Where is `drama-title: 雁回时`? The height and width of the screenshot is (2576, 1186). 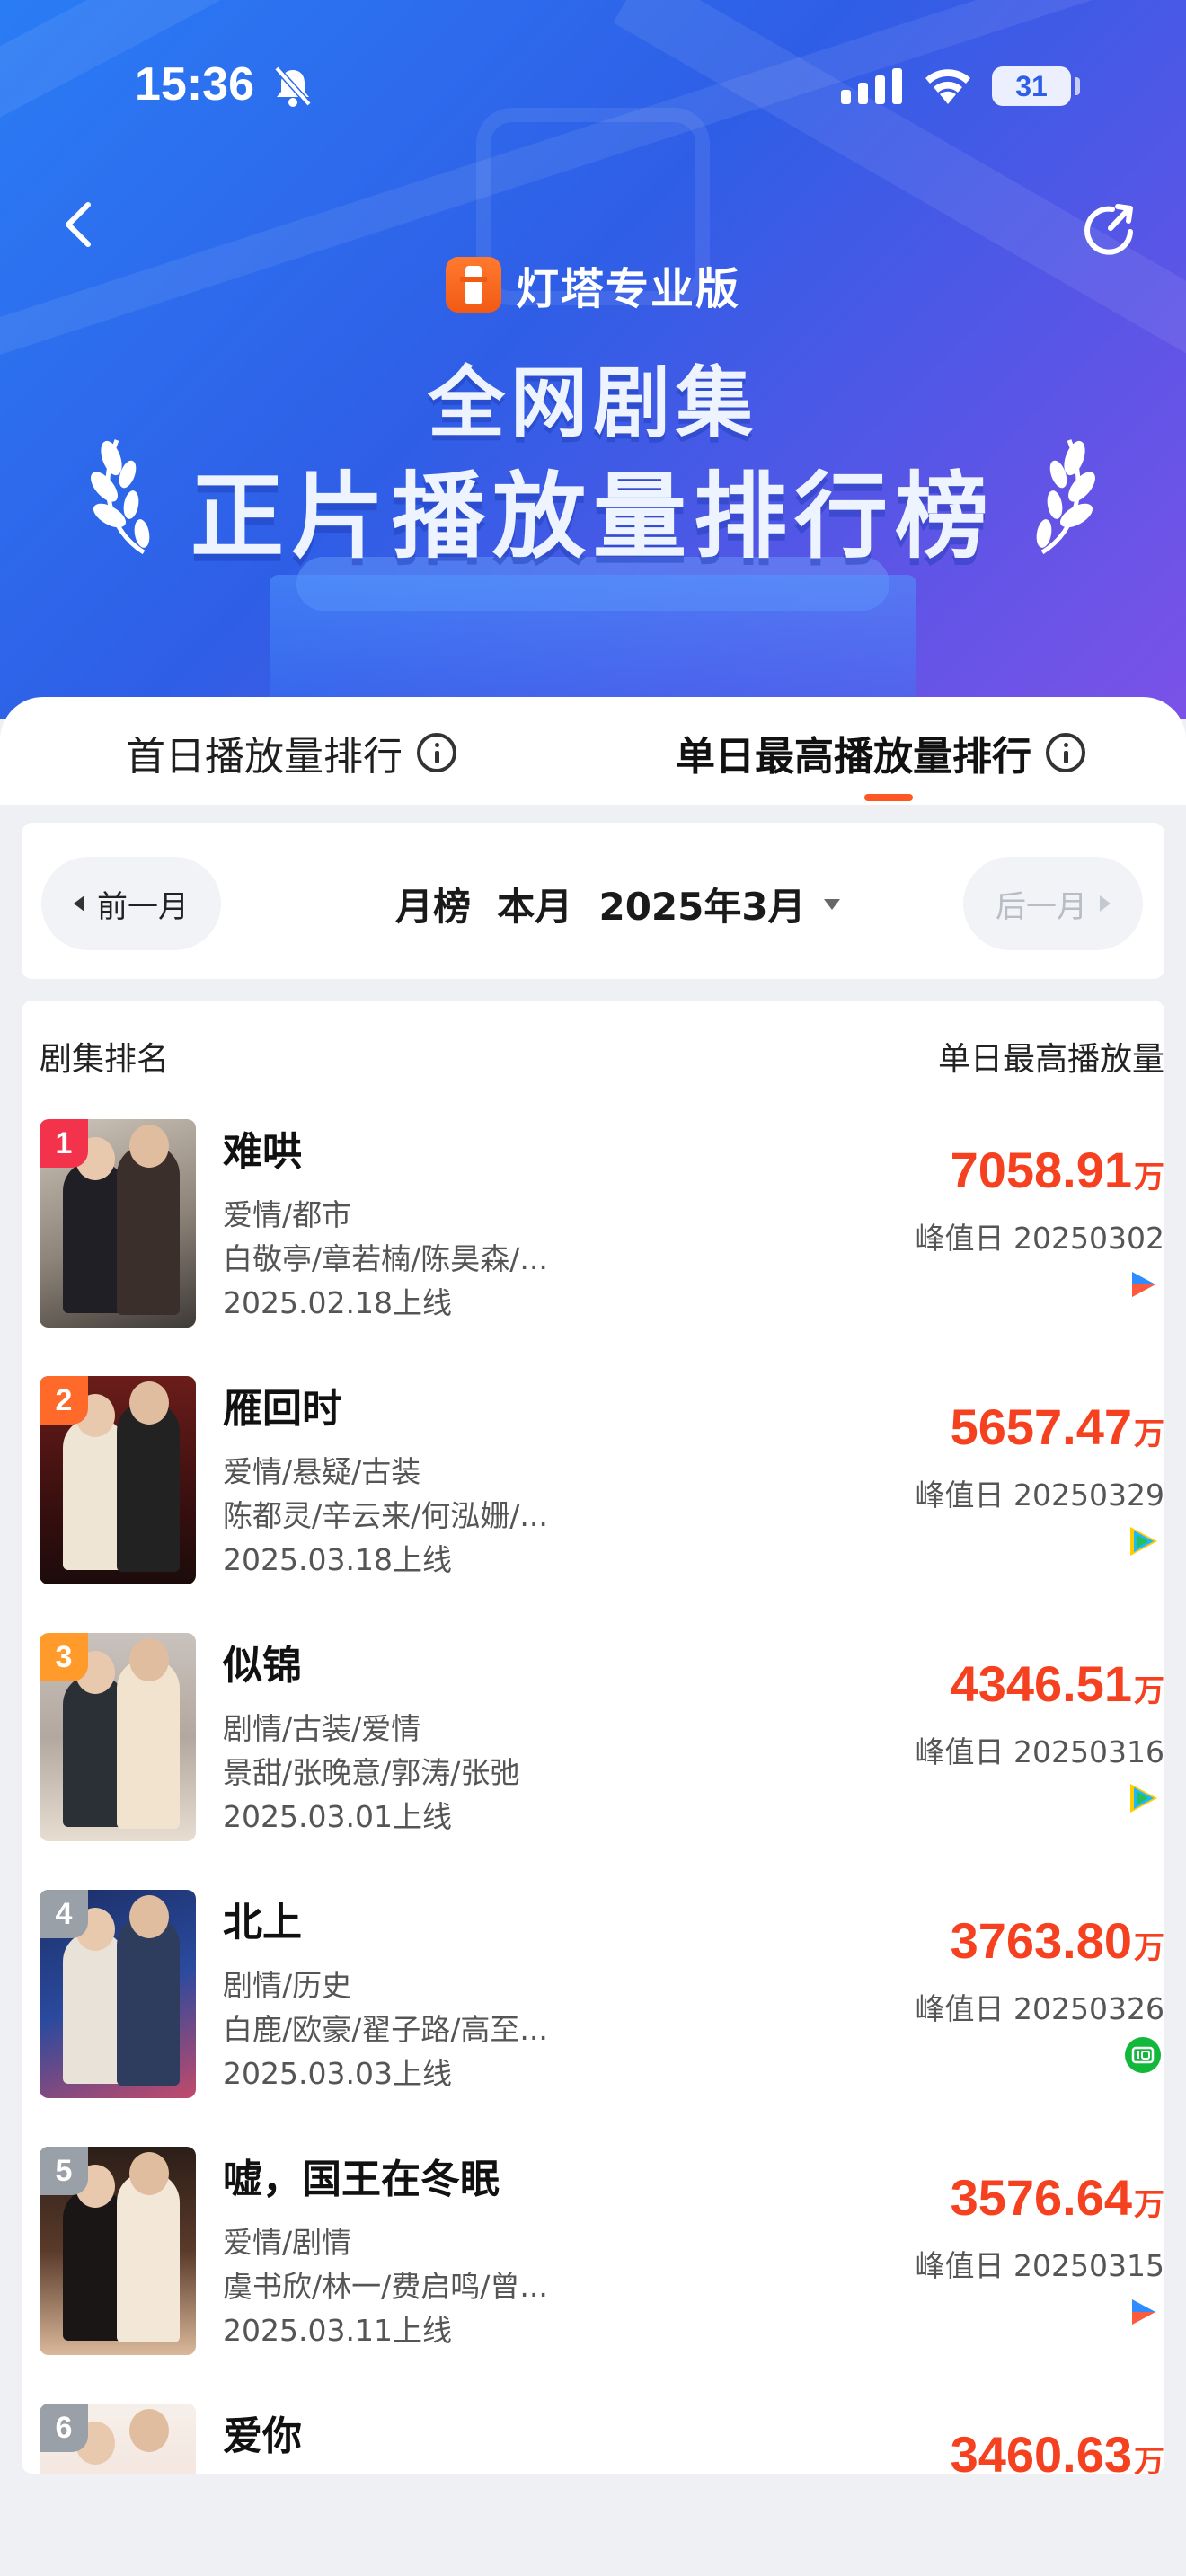 drama-title: 雁回时 is located at coordinates (282, 1409).